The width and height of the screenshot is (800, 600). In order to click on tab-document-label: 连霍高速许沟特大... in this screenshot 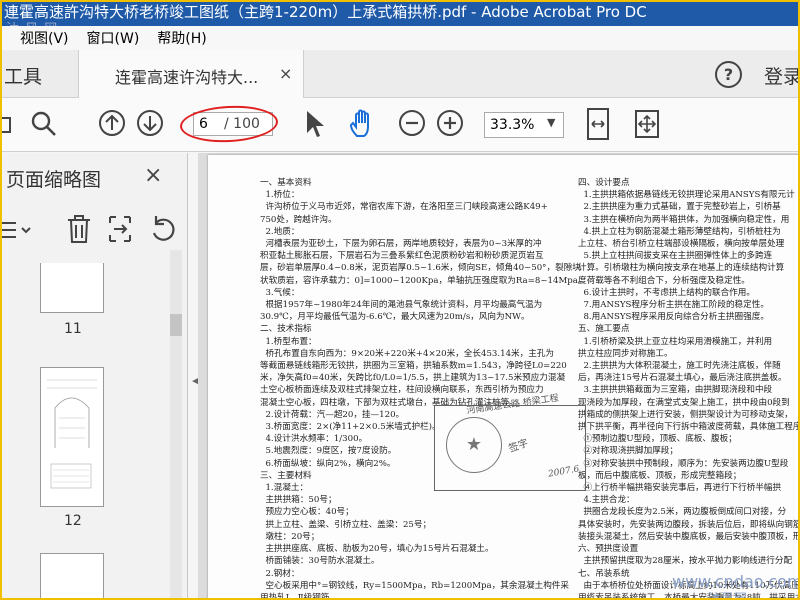, I will do `click(187, 77)`.